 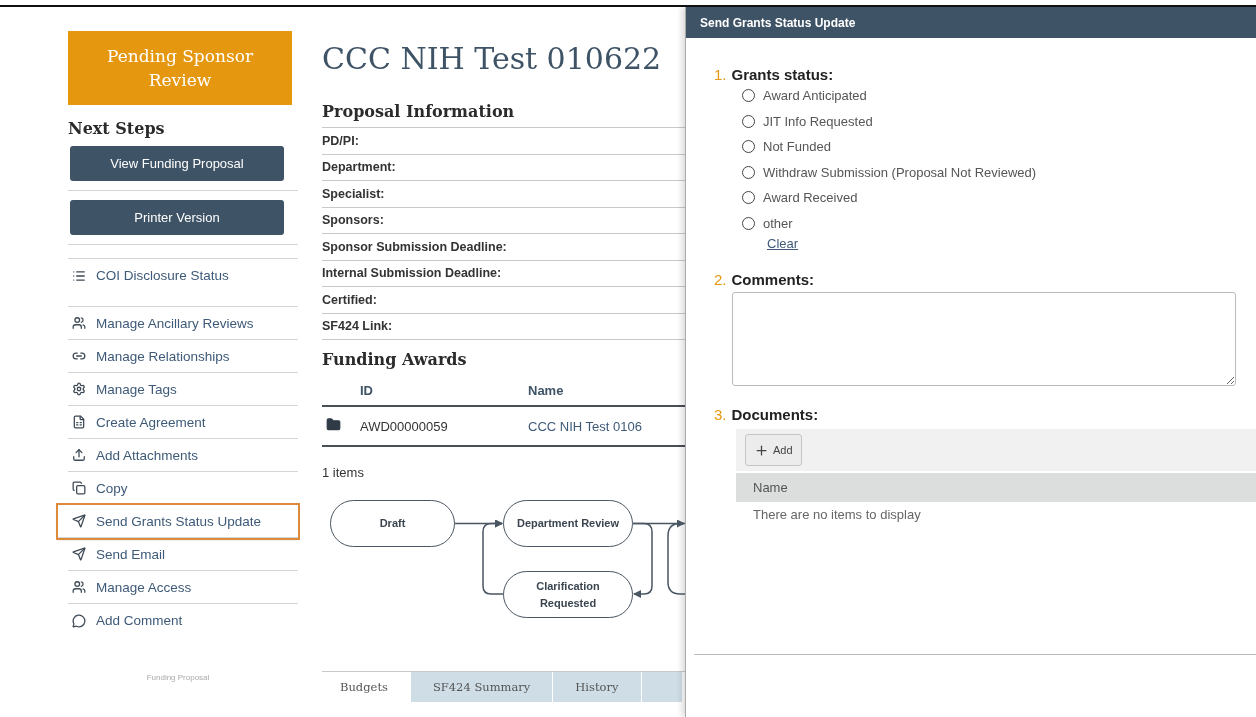 I want to click on question-label: Comments:, so click(x=773, y=279).